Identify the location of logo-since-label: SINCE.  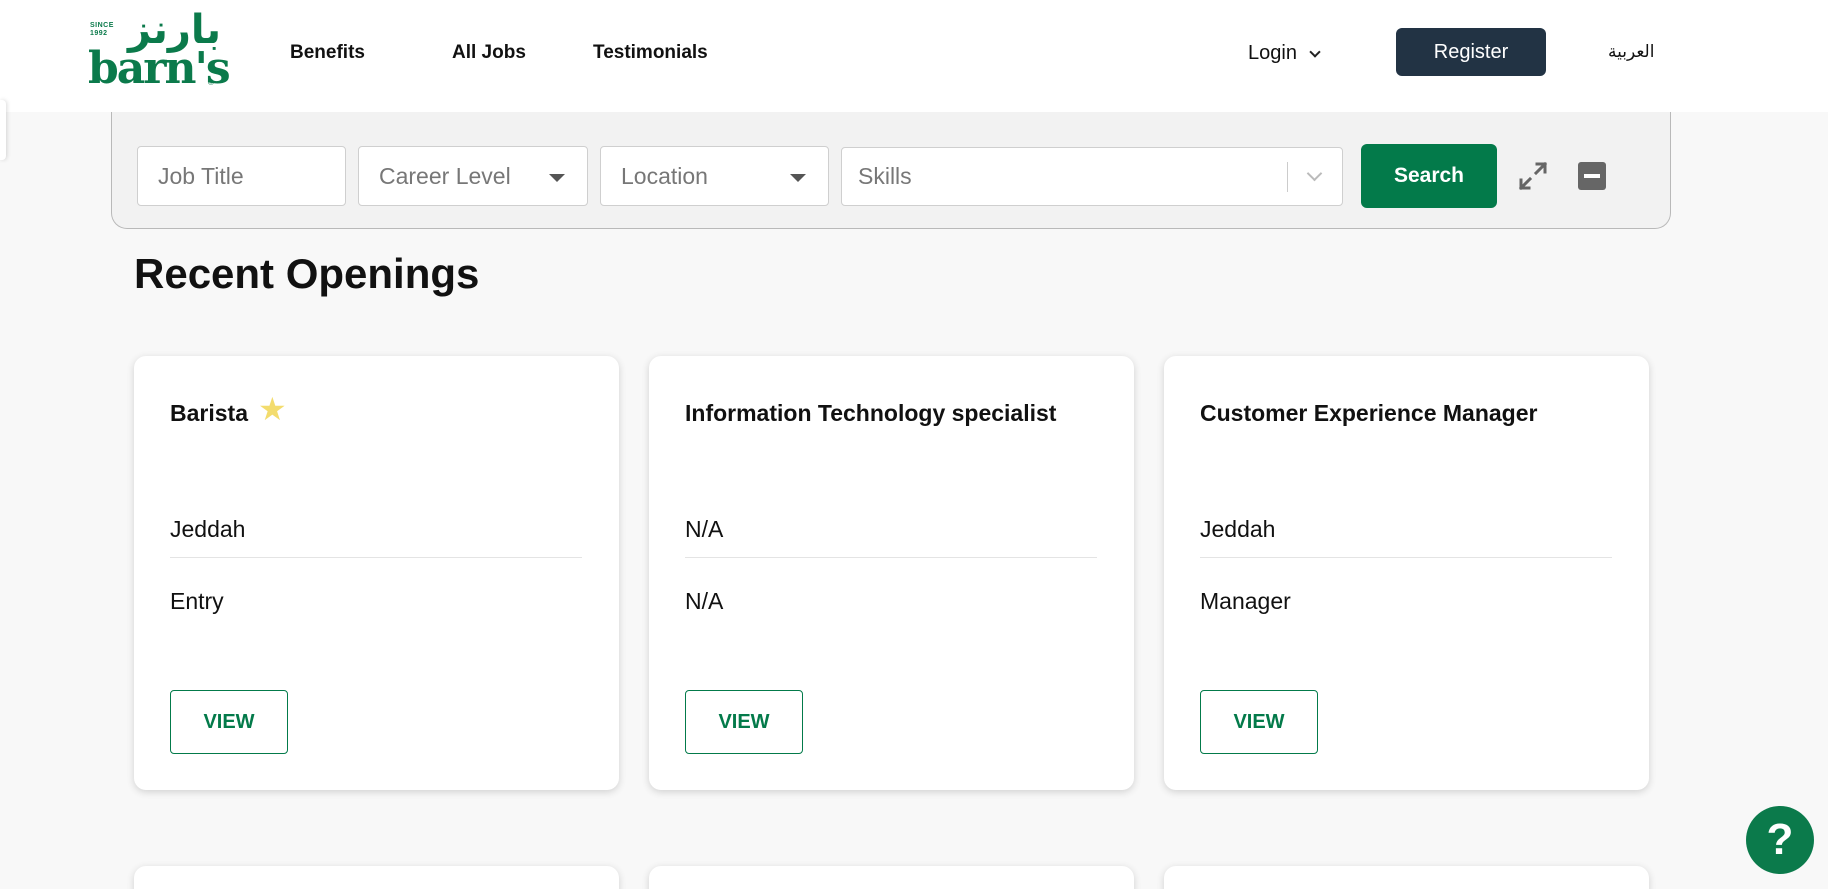
(102, 25).